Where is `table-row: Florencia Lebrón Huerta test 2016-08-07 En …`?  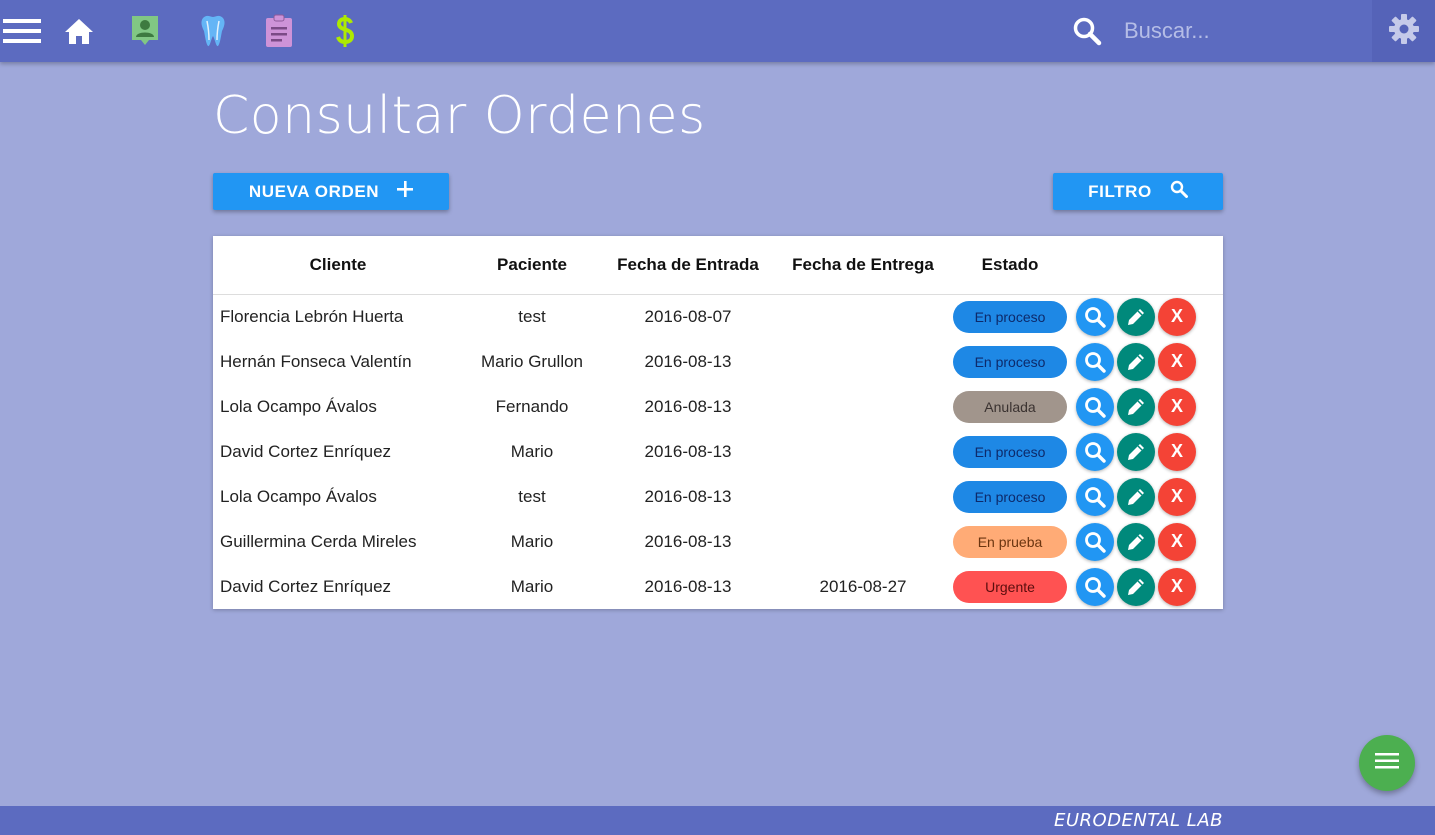
table-row: Florencia Lebrón Huerta test 2016-08-07 En … is located at coordinates (718, 316).